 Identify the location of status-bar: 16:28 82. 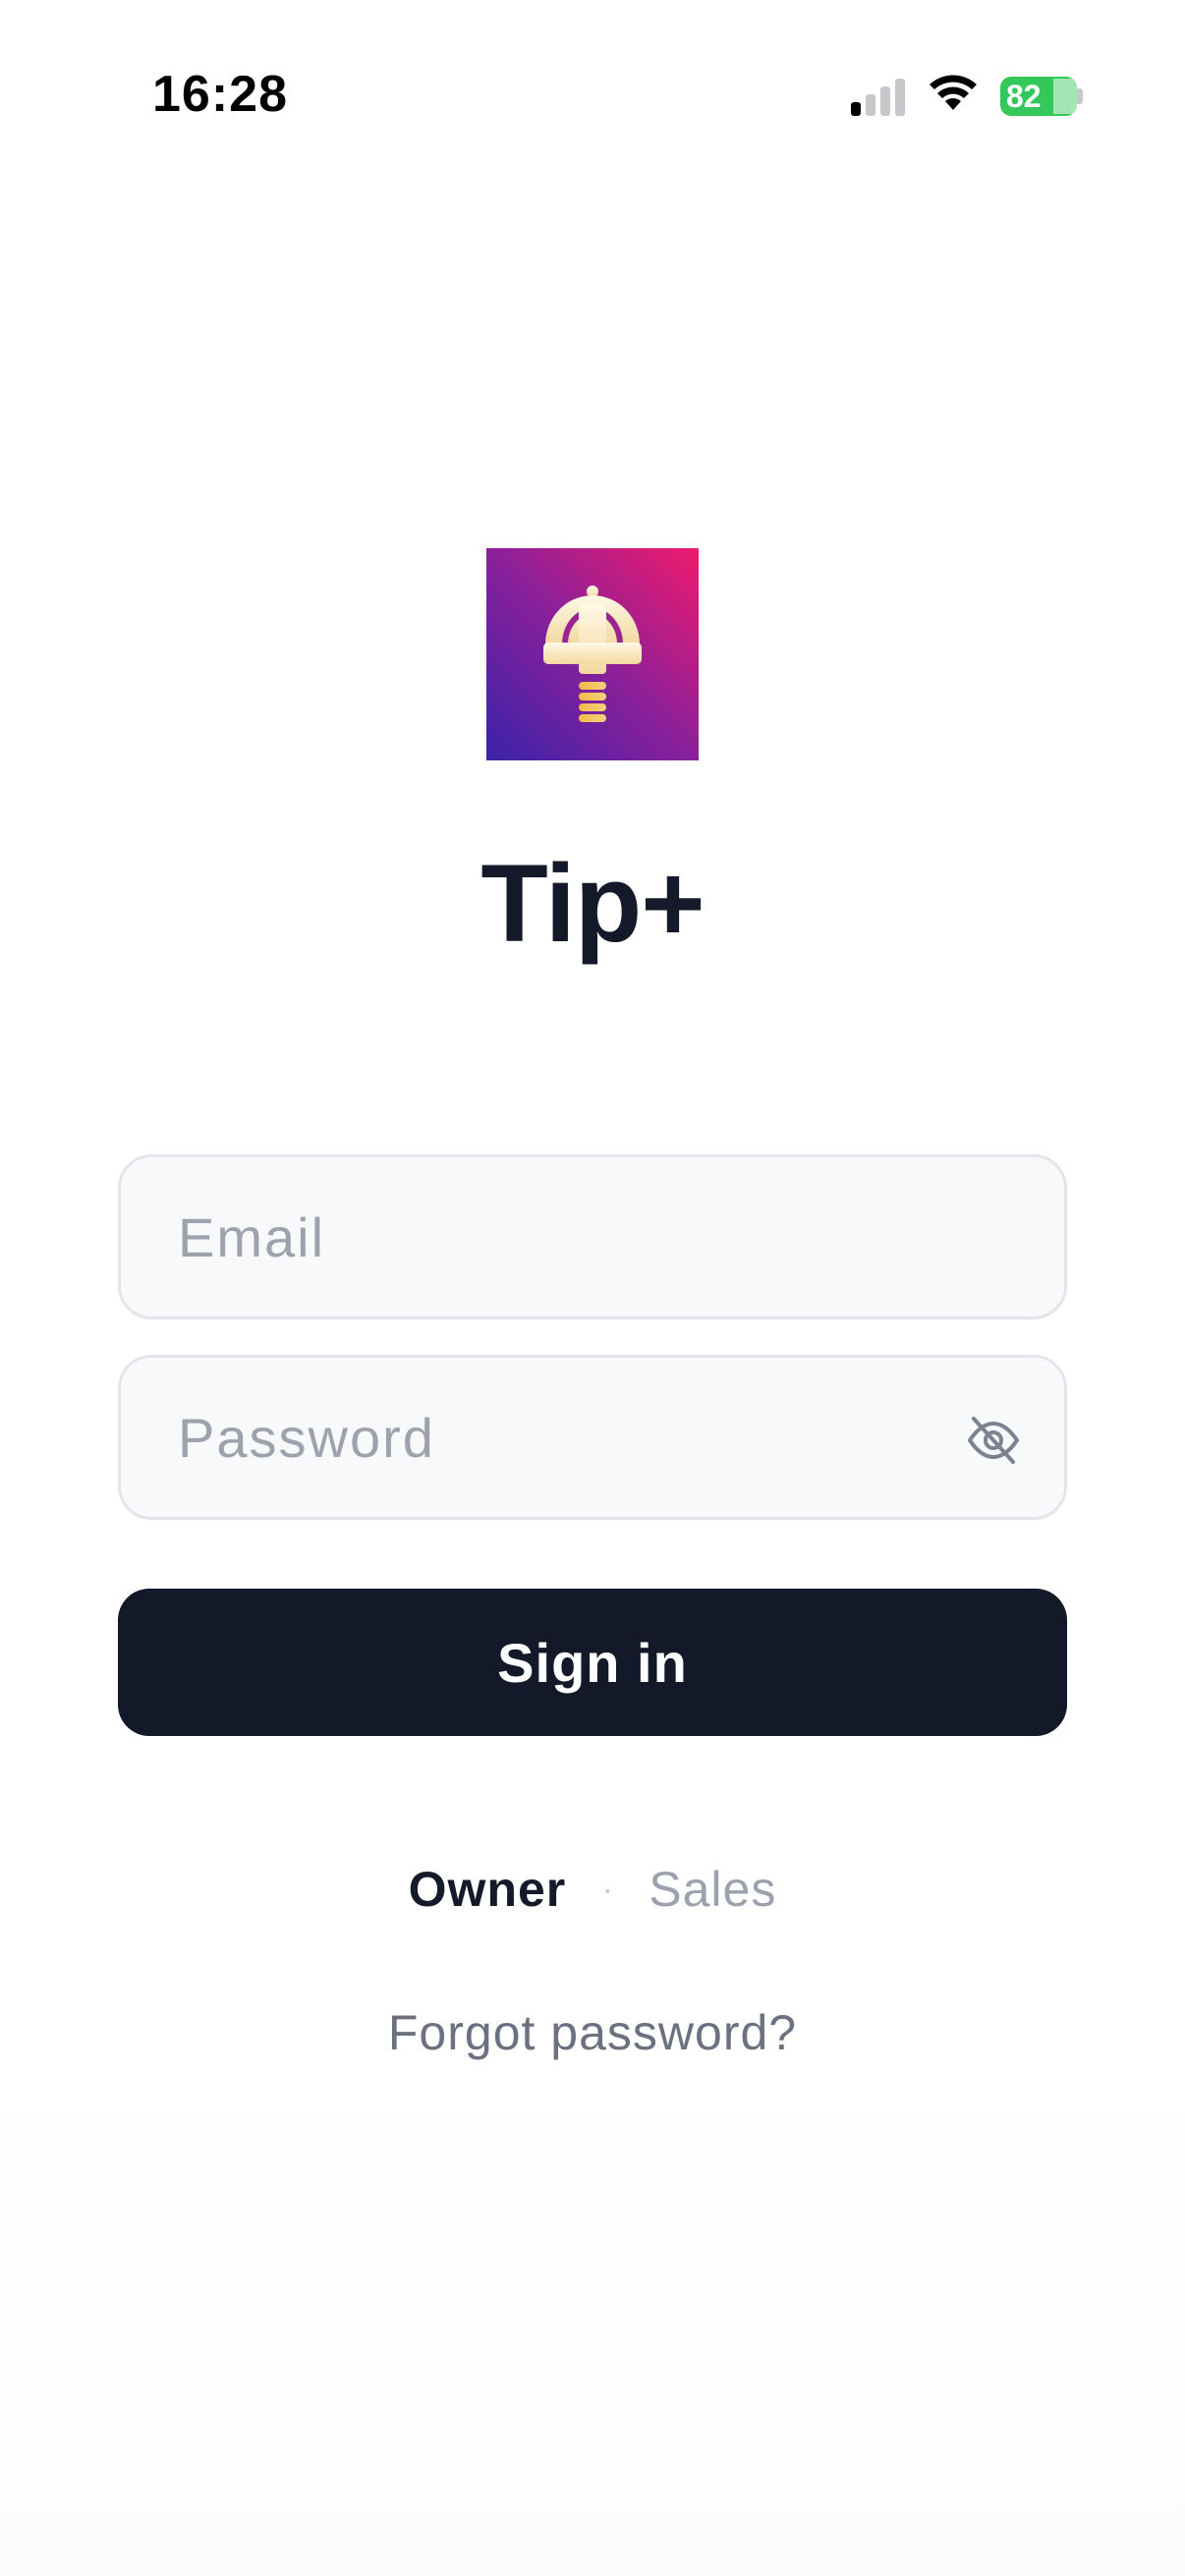
(592, 98).